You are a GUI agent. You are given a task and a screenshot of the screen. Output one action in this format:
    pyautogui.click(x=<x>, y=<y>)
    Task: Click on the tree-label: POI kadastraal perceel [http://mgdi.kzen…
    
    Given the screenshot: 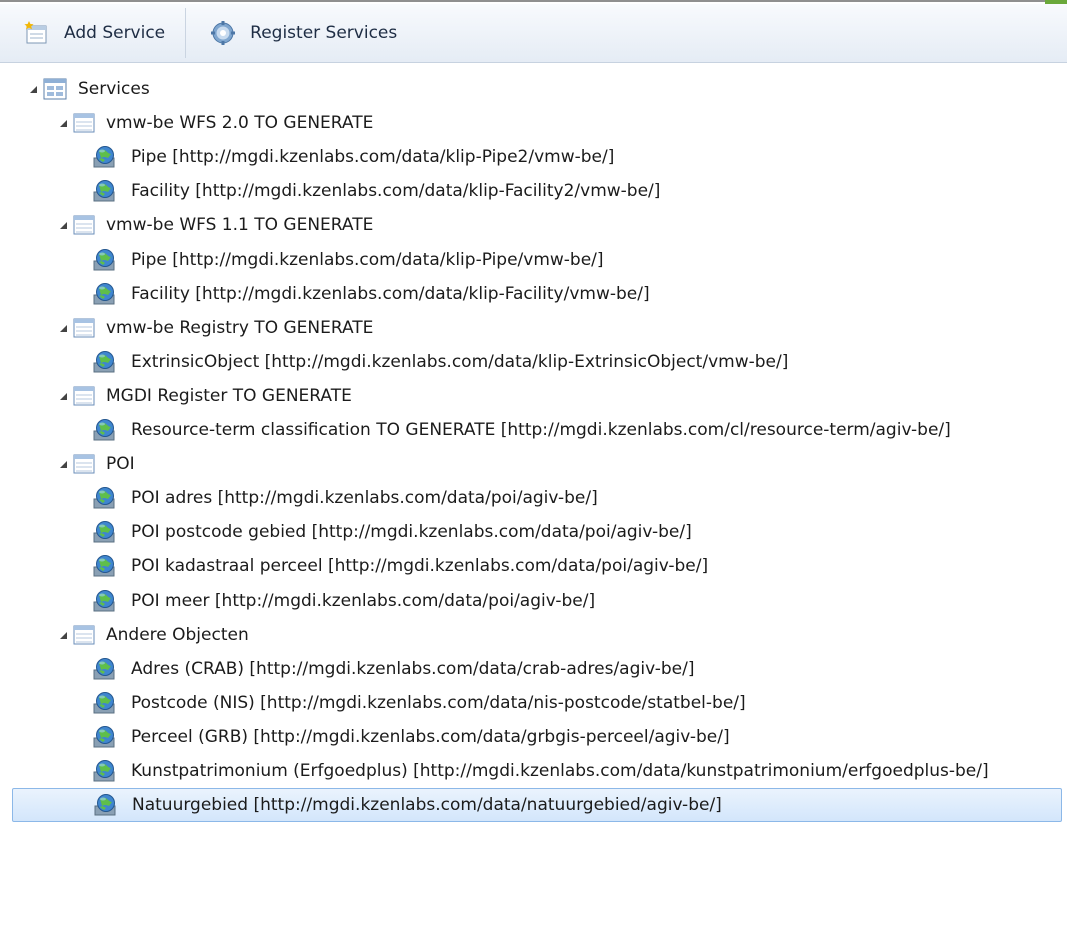 What is the action you would take?
    pyautogui.click(x=420, y=566)
    